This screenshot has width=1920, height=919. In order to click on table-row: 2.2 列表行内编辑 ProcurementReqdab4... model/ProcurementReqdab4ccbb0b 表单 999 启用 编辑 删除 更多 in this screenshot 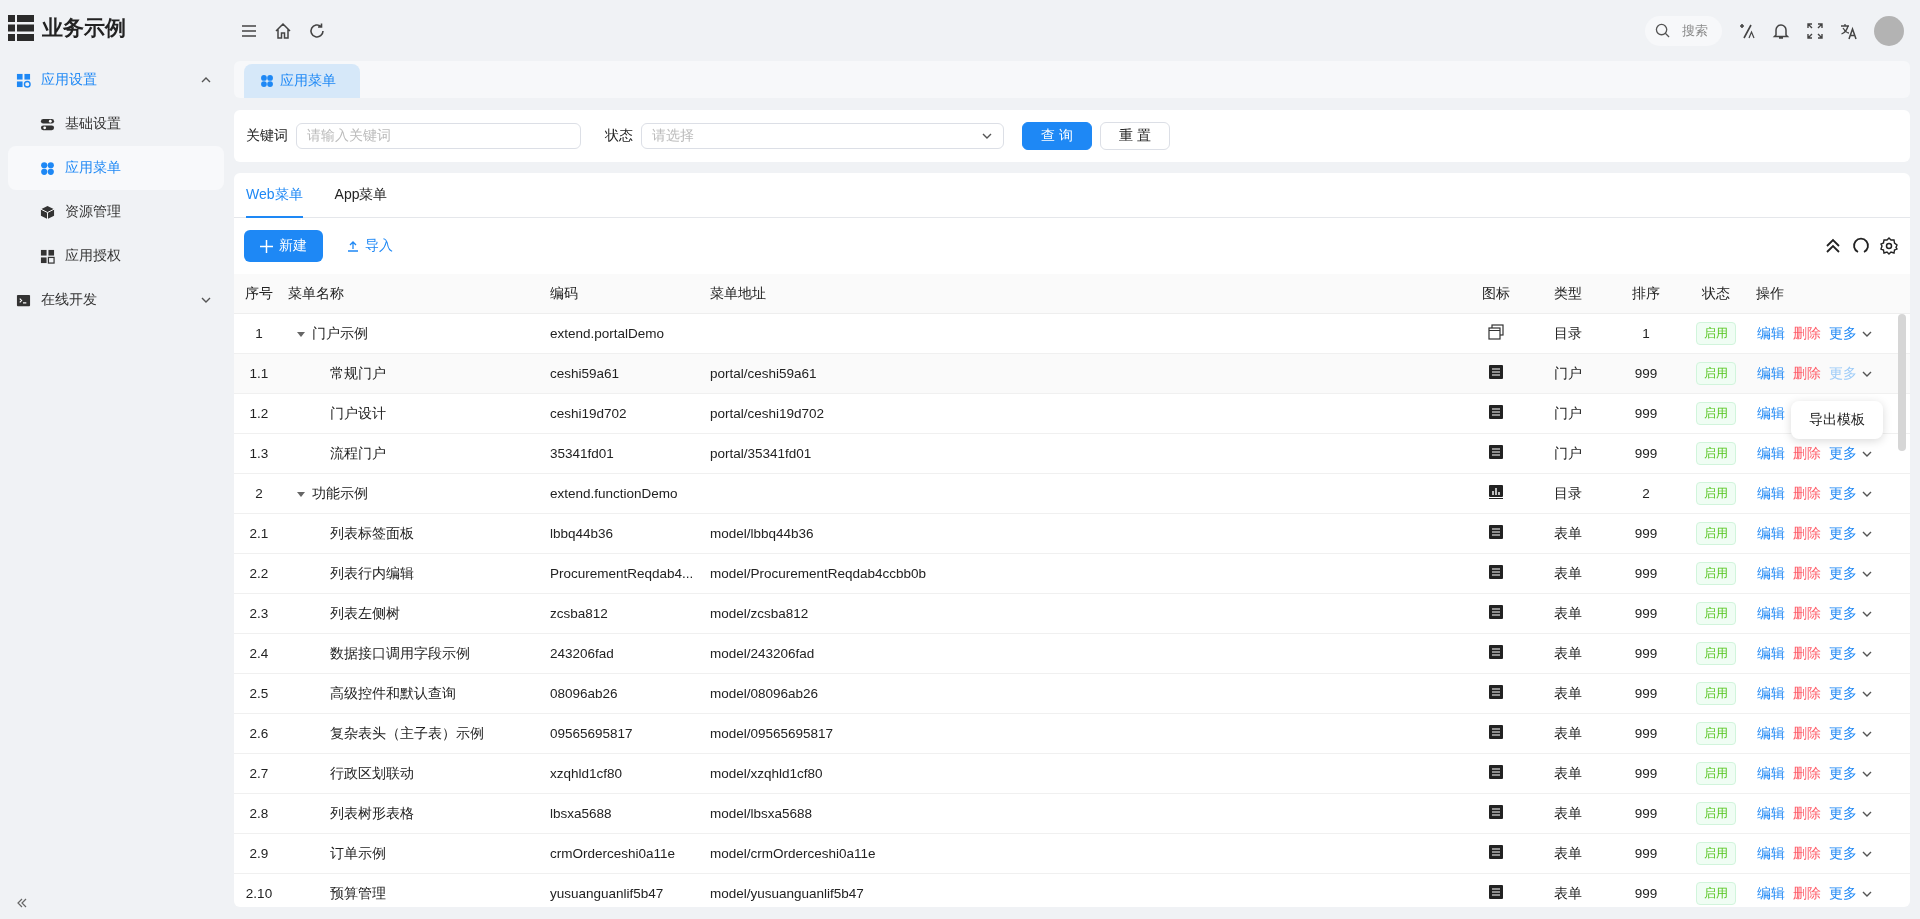, I will do `click(1072, 574)`.